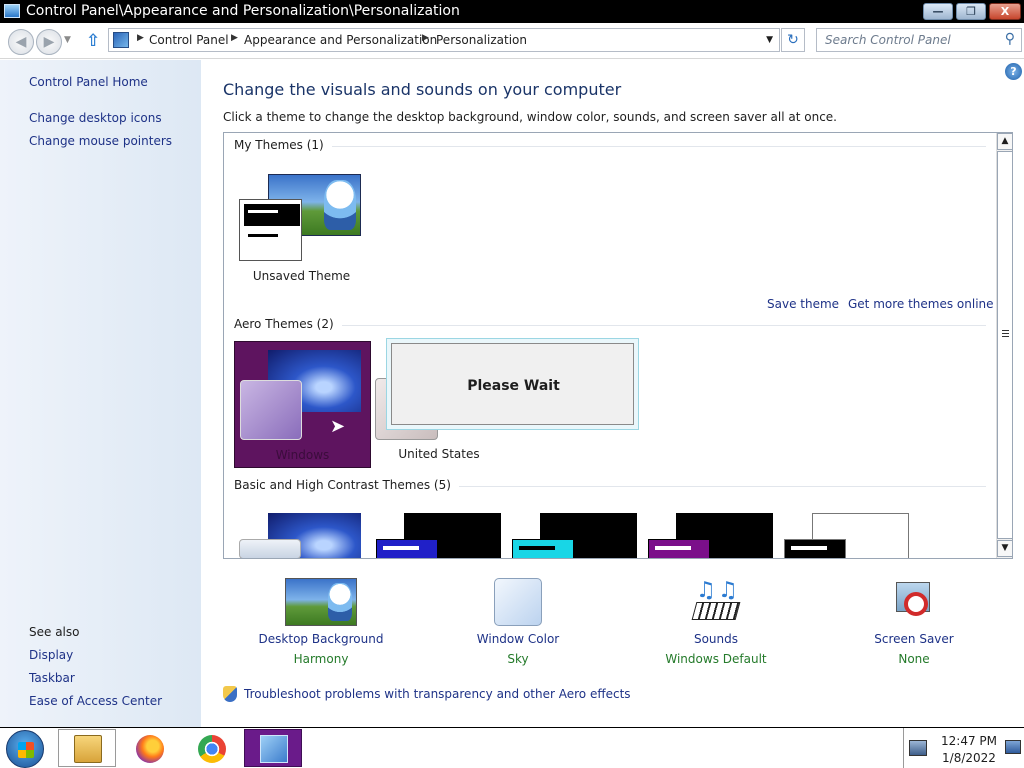  What do you see at coordinates (518, 602) in the screenshot?
I see `window-color-icon` at bounding box center [518, 602].